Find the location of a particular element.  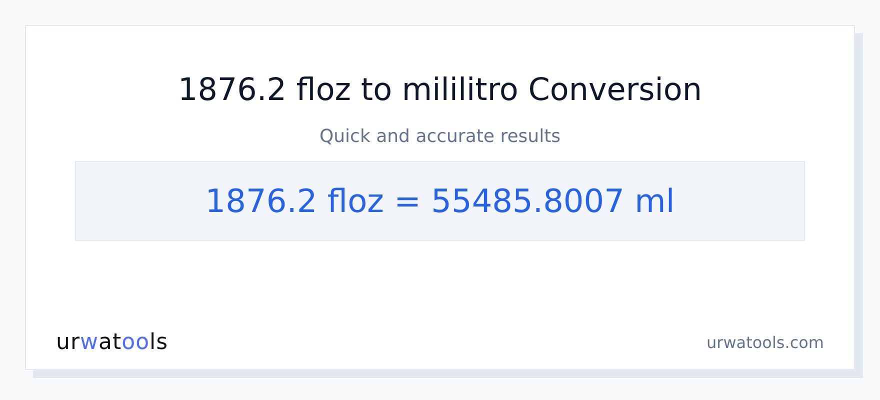

logo: urwatools is located at coordinates (112, 342).